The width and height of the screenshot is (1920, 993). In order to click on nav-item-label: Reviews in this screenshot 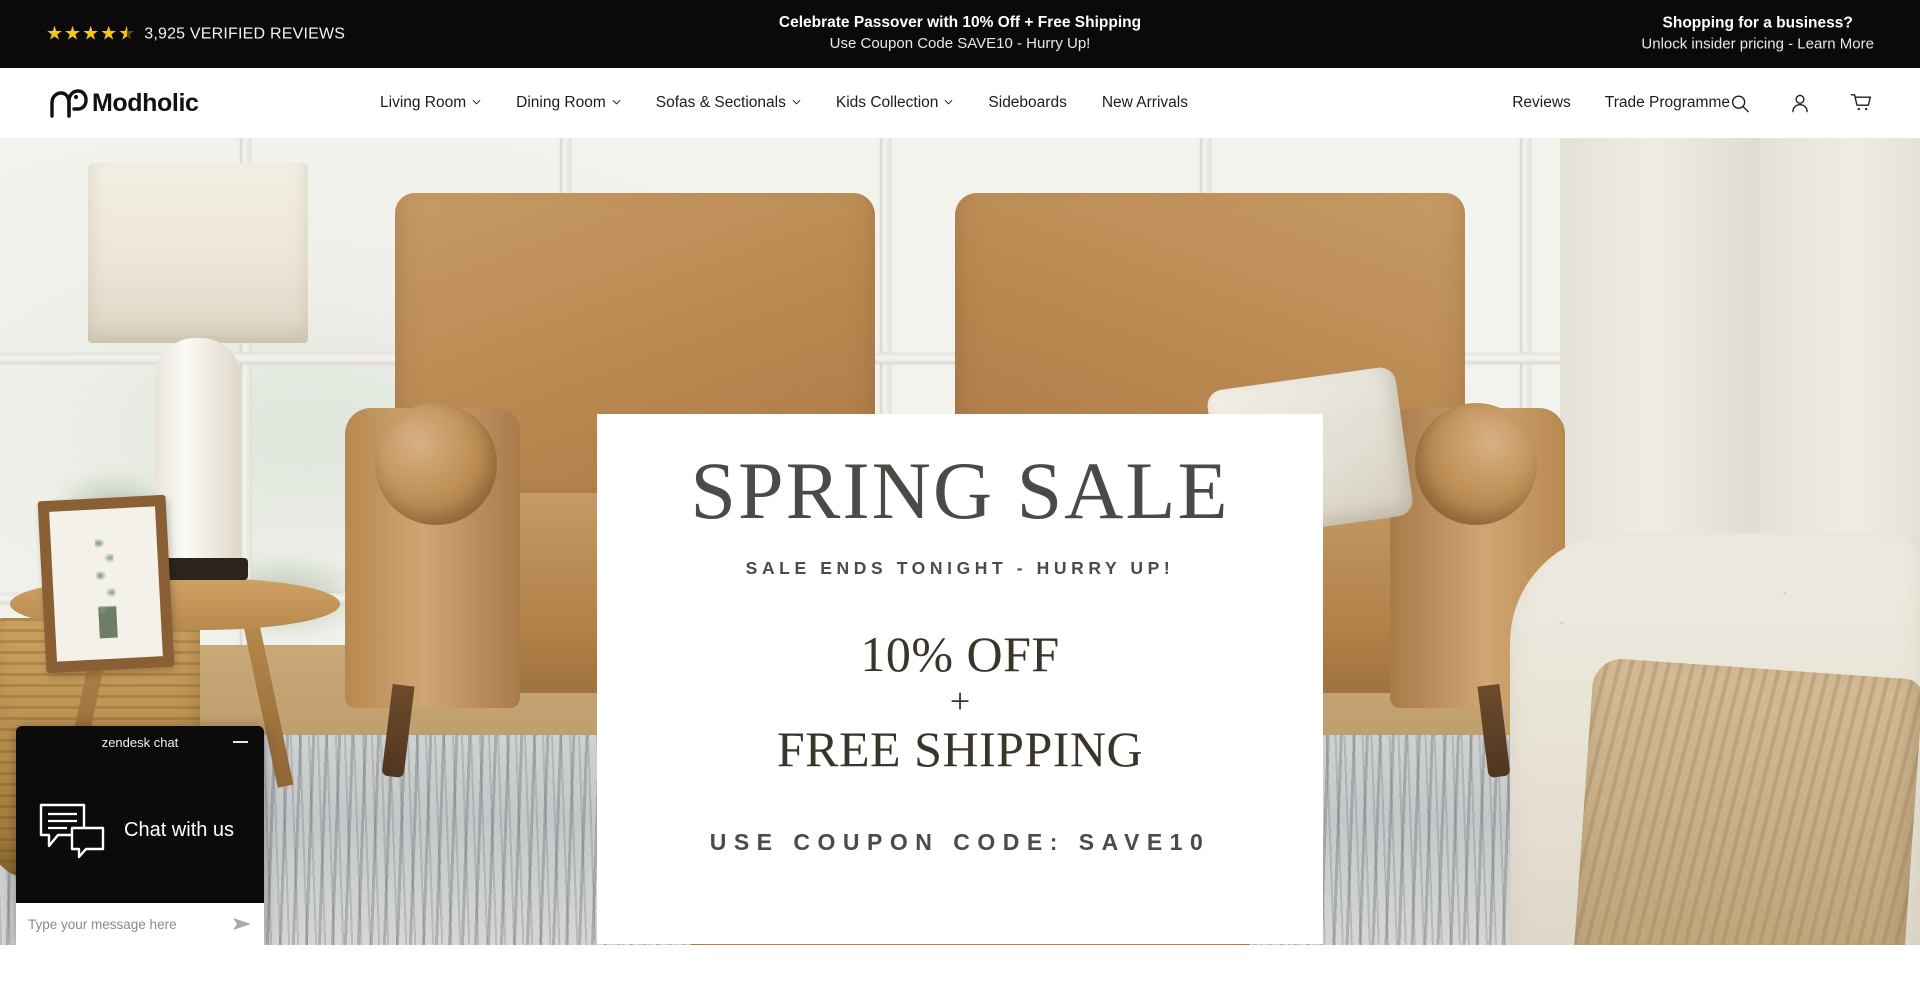, I will do `click(1541, 102)`.